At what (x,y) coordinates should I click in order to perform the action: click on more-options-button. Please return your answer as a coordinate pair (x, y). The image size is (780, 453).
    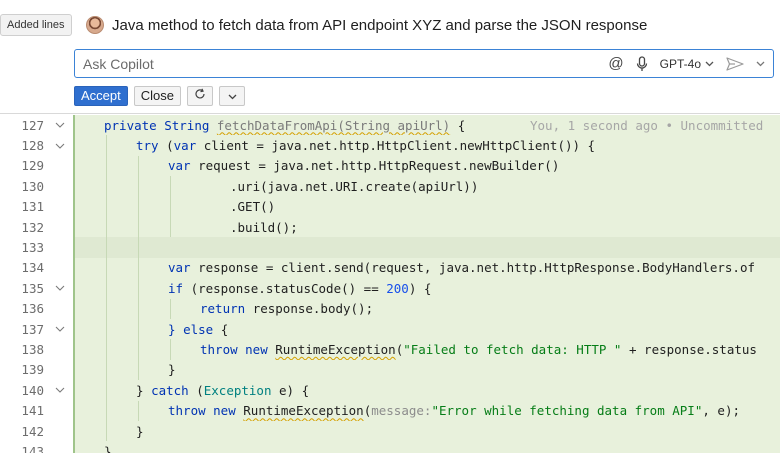
    Looking at the image, I should click on (232, 96).